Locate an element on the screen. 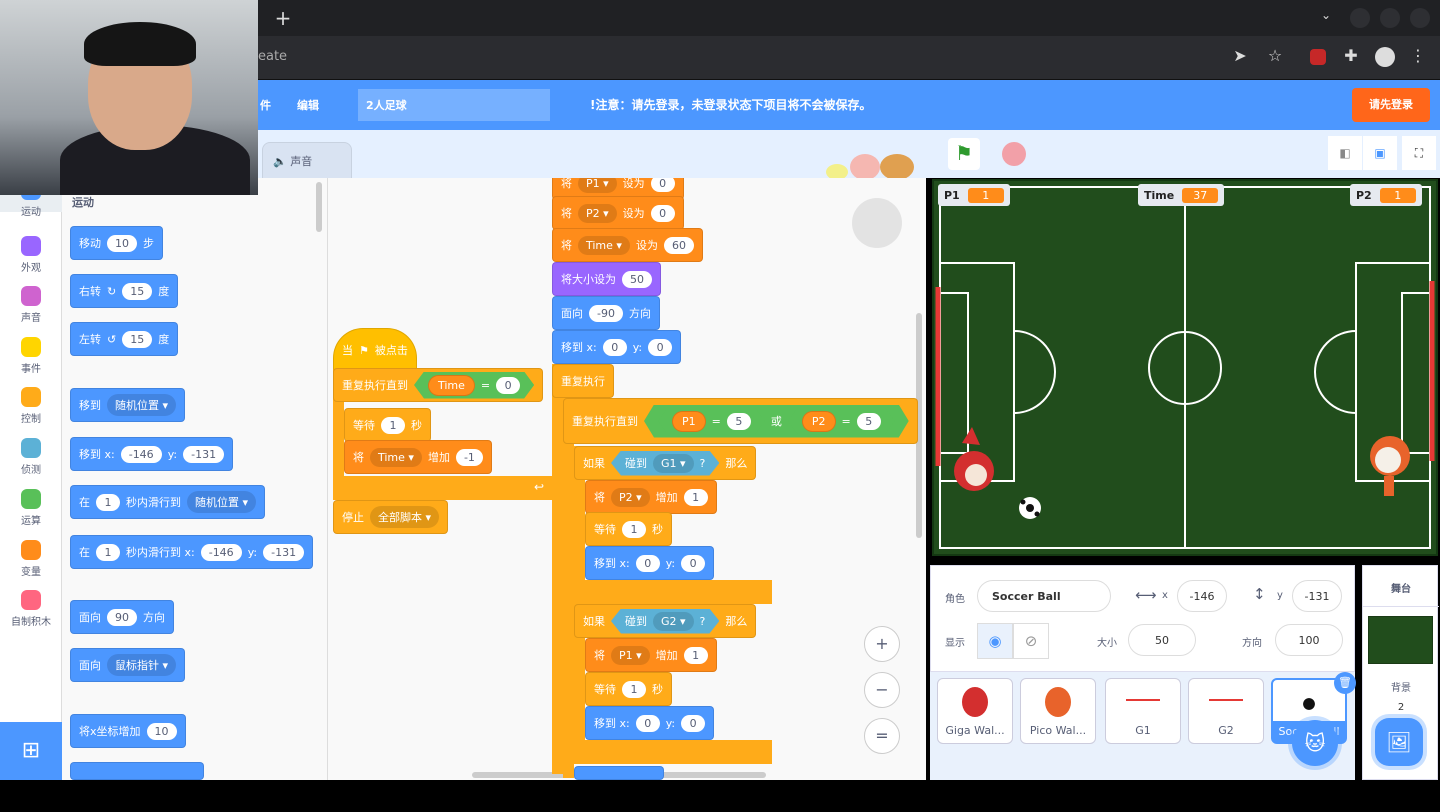  green-flag-button: ⚑ is located at coordinates (964, 154).